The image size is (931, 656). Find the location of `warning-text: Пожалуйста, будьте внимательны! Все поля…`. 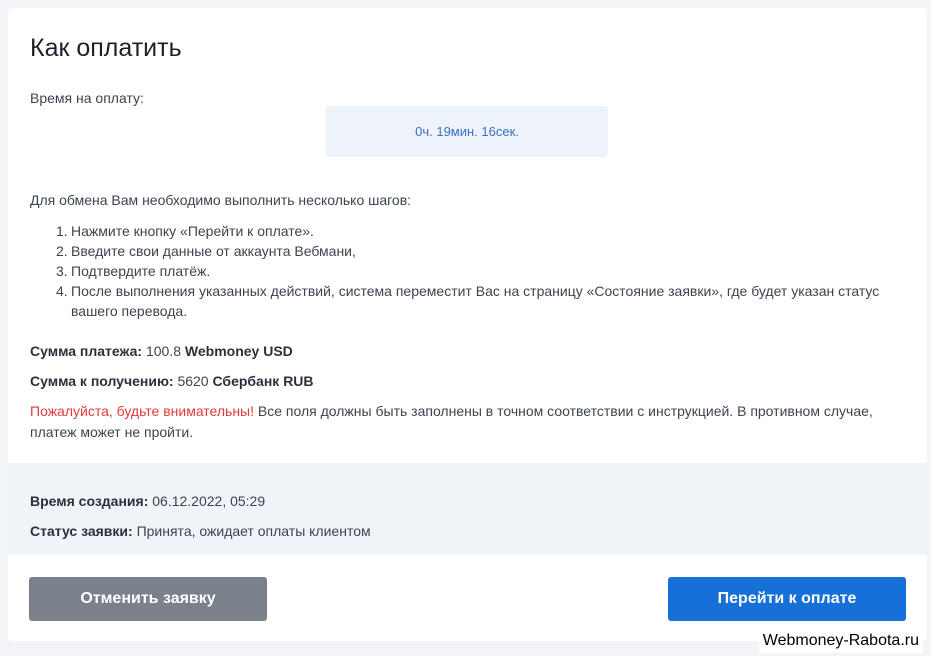

warning-text: Пожалуйста, будьте внимательны! Все поля… is located at coordinates (467, 422).